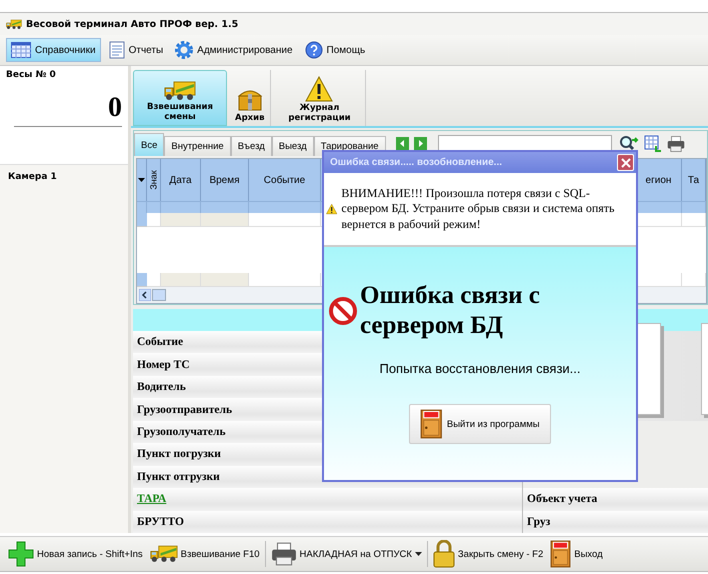 This screenshot has width=708, height=574. I want to click on error-heading: Ошибка связи с сервером БД, so click(450, 311).